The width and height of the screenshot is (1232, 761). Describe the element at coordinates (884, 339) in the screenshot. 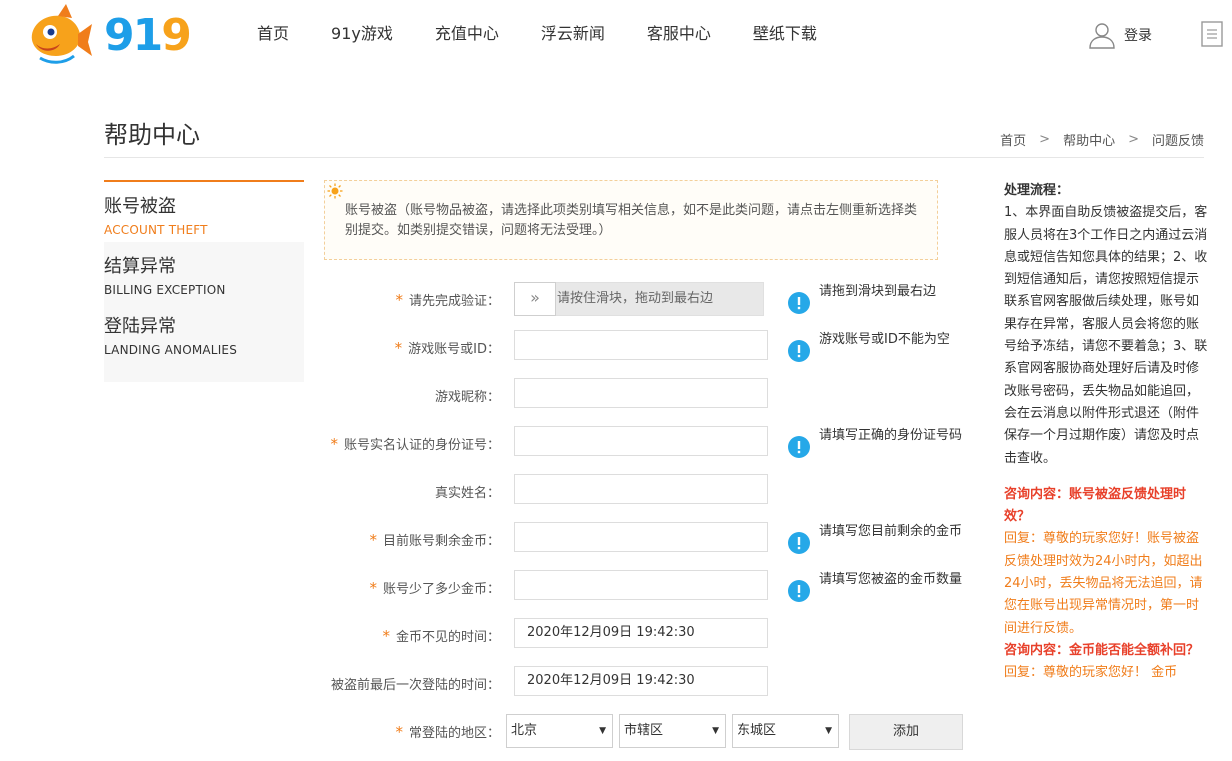

I see `hint-text: 游戏账号或ID不能为空` at that location.